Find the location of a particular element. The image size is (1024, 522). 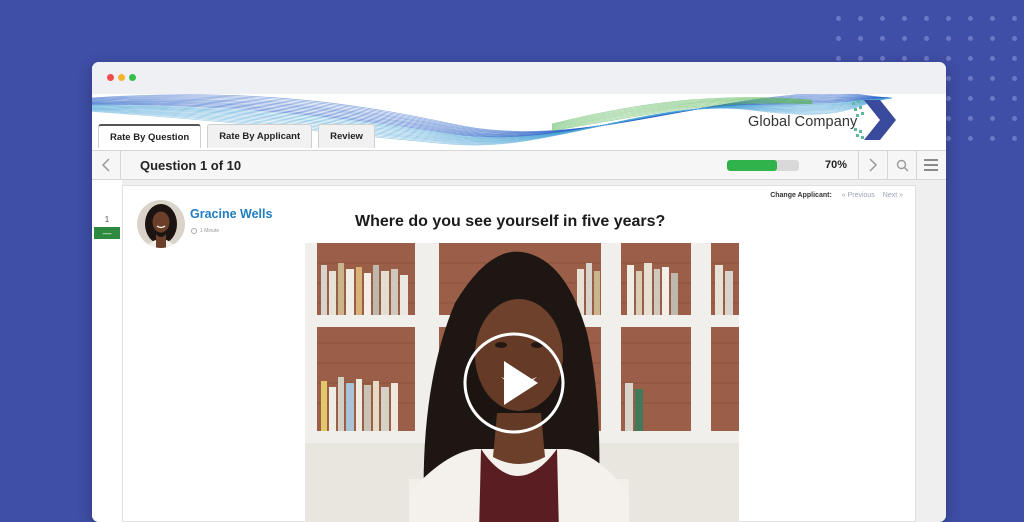

question-text: Where do you see yourself in five years? is located at coordinates (510, 221).